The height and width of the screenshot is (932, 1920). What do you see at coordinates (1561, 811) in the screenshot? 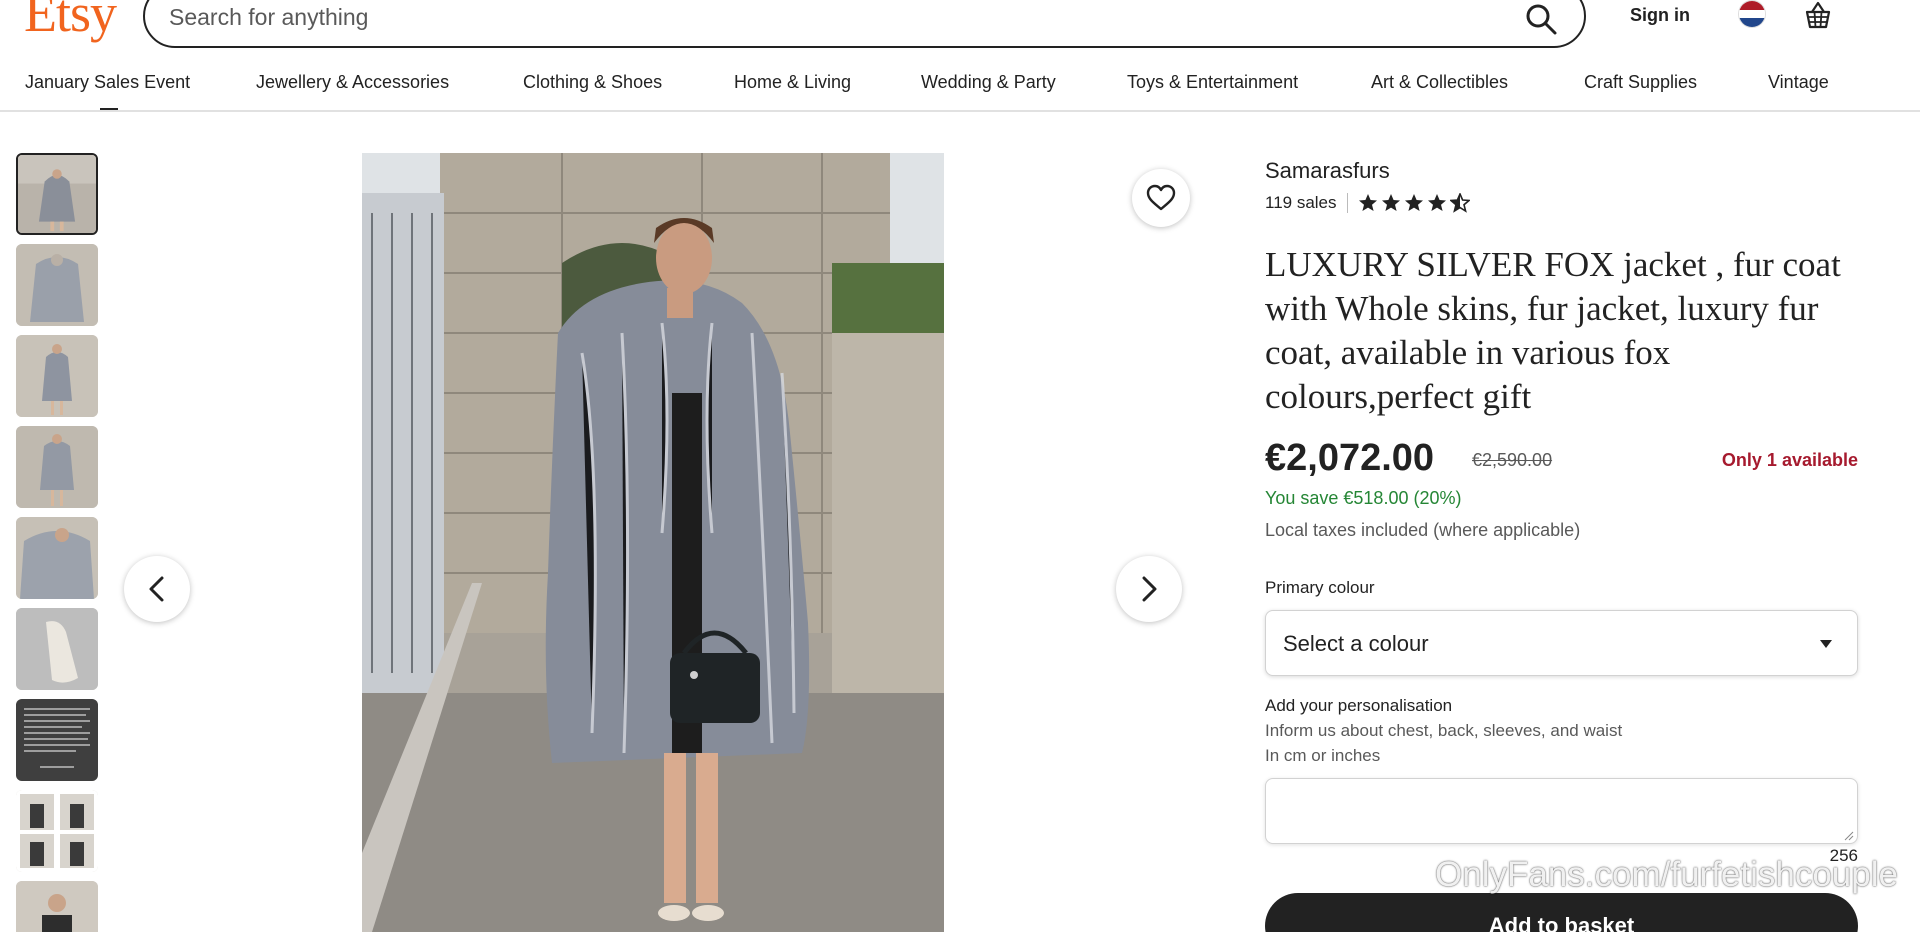
I see `personalisation-textarea` at bounding box center [1561, 811].